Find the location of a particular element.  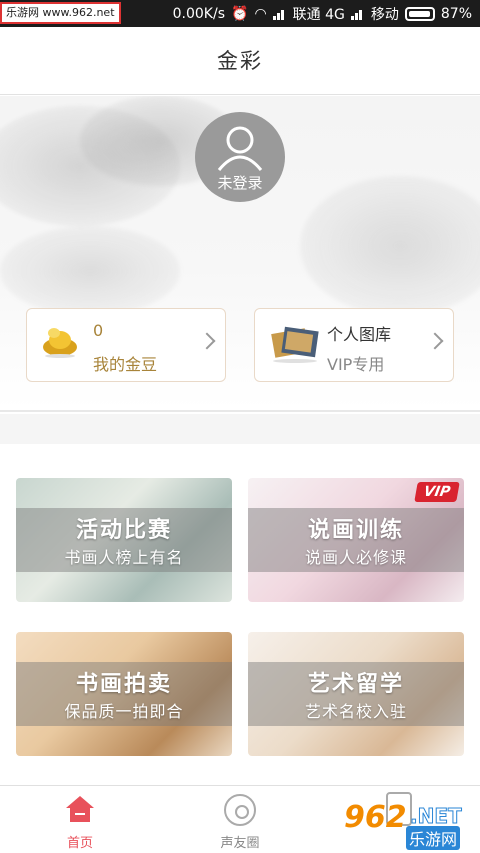

page-title: 金彩 is located at coordinates (240, 61).